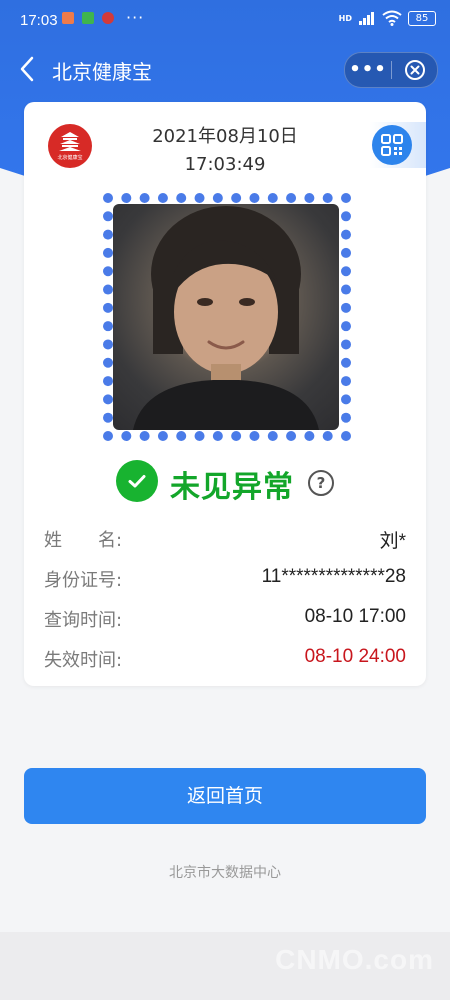  I want to click on id-number-label: 身份证号:, so click(83, 580).